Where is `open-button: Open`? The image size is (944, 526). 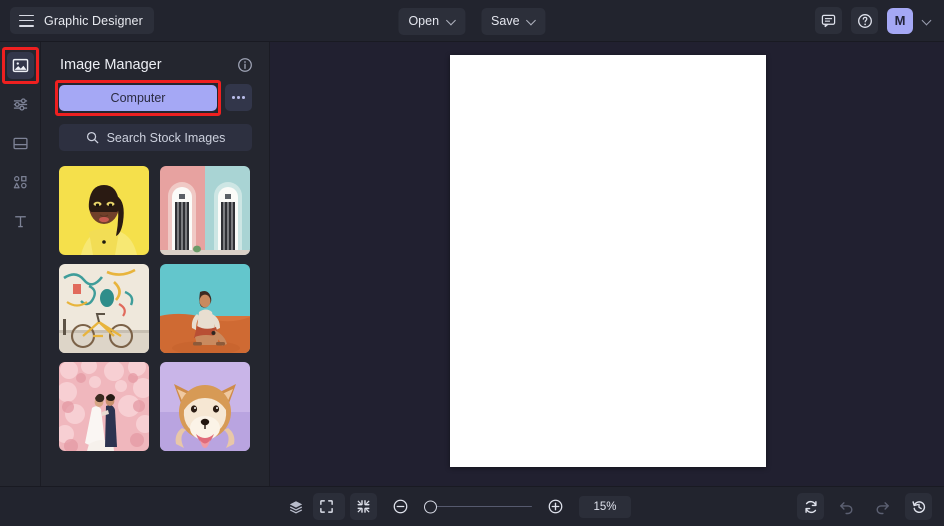 open-button: Open is located at coordinates (432, 21).